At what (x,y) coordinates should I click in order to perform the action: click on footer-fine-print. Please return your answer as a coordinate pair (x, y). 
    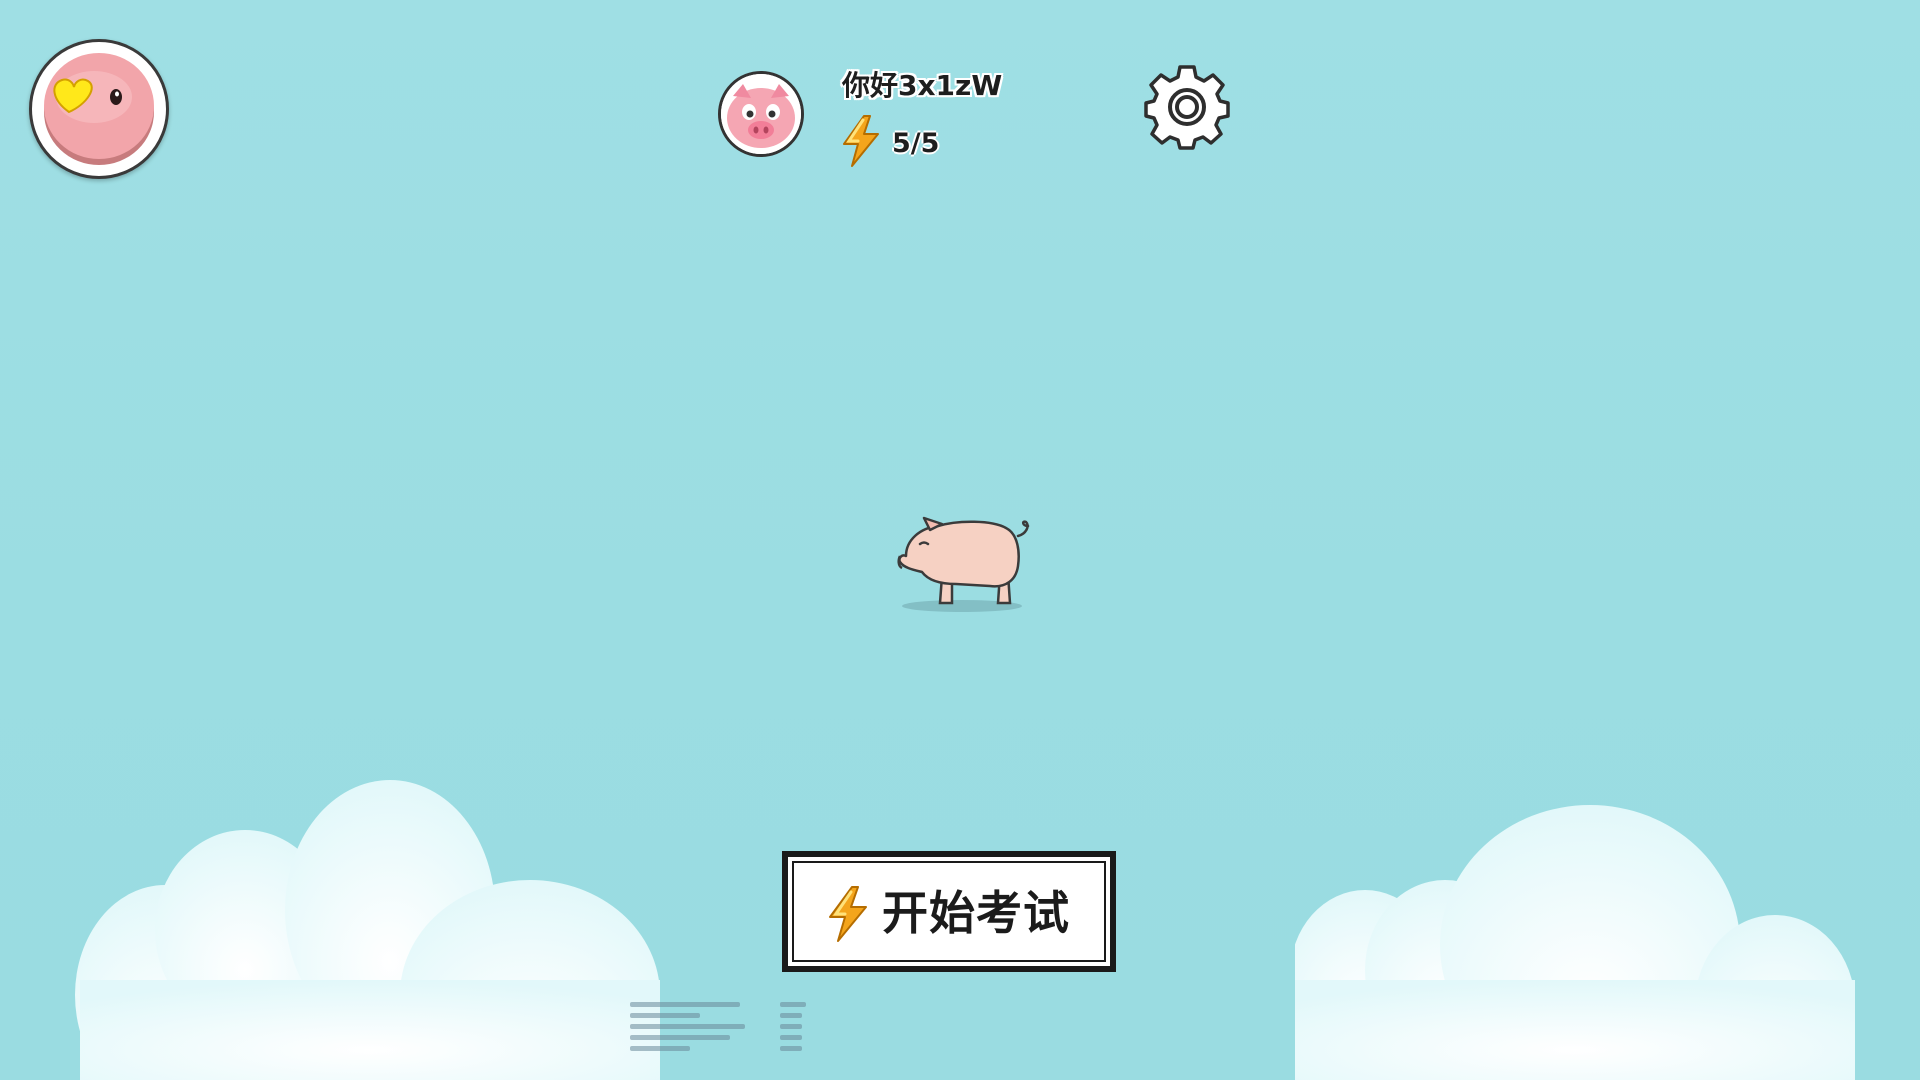
    Looking at the image, I should click on (720, 1030).